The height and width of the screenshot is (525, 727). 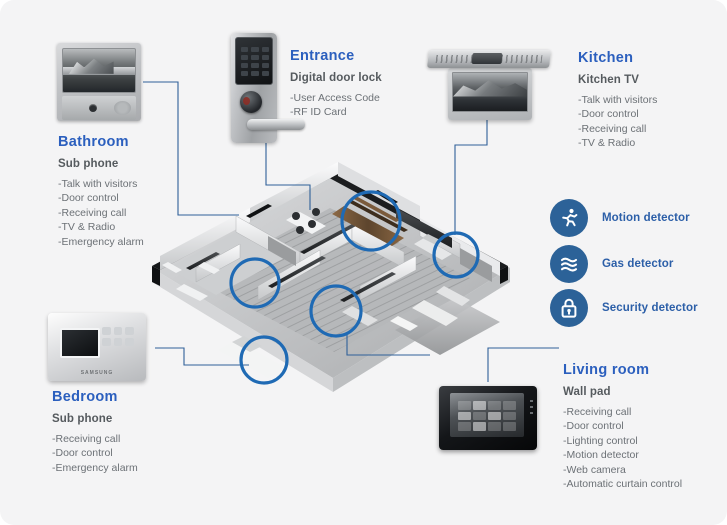 What do you see at coordinates (318, 112) in the screenshot?
I see `list-item: -RF ID Card` at bounding box center [318, 112].